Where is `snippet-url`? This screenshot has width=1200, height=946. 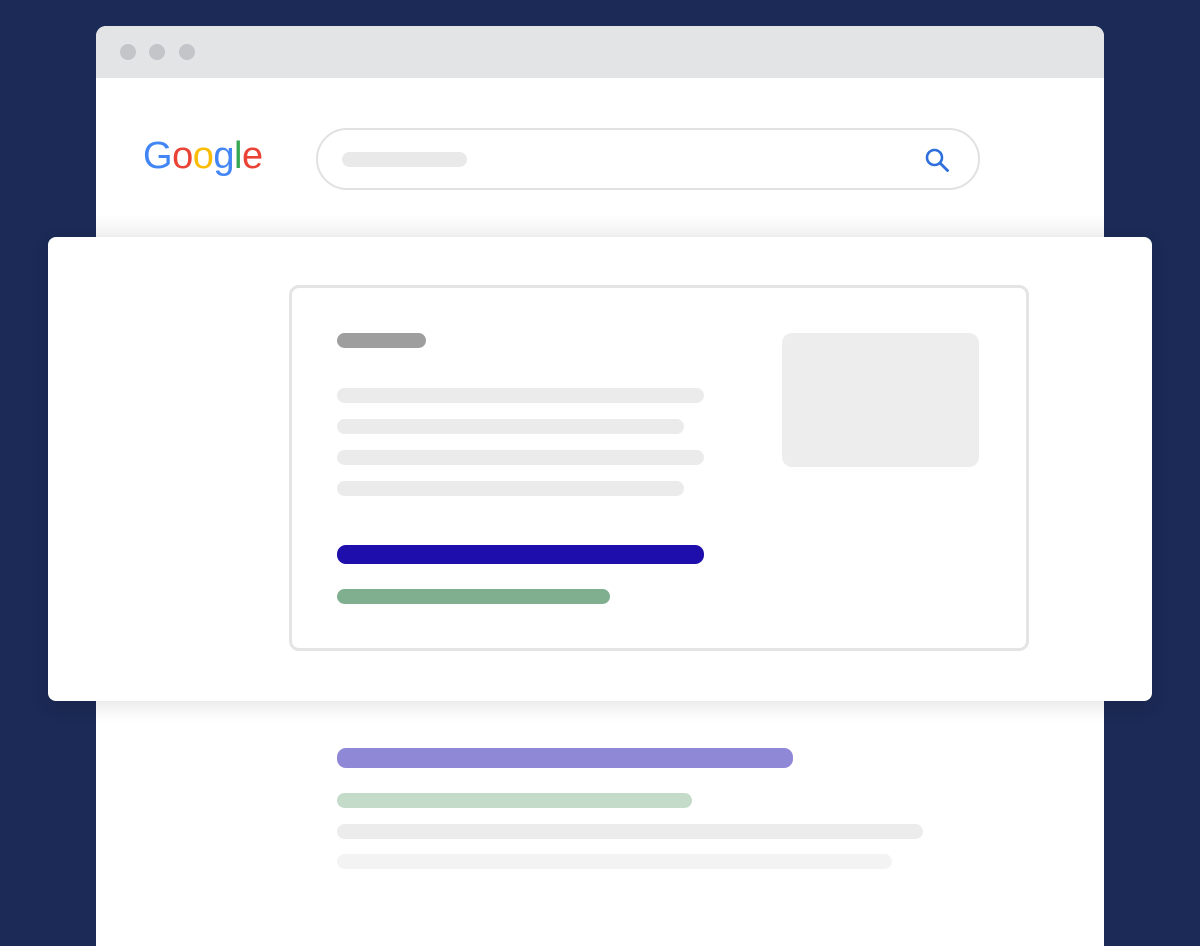 snippet-url is located at coordinates (473, 596).